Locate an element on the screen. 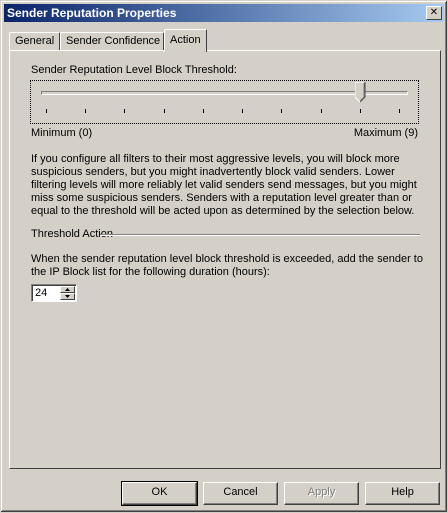  threshold-slider-label: Sender Reputation Level Block Threshold: is located at coordinates (134, 70).